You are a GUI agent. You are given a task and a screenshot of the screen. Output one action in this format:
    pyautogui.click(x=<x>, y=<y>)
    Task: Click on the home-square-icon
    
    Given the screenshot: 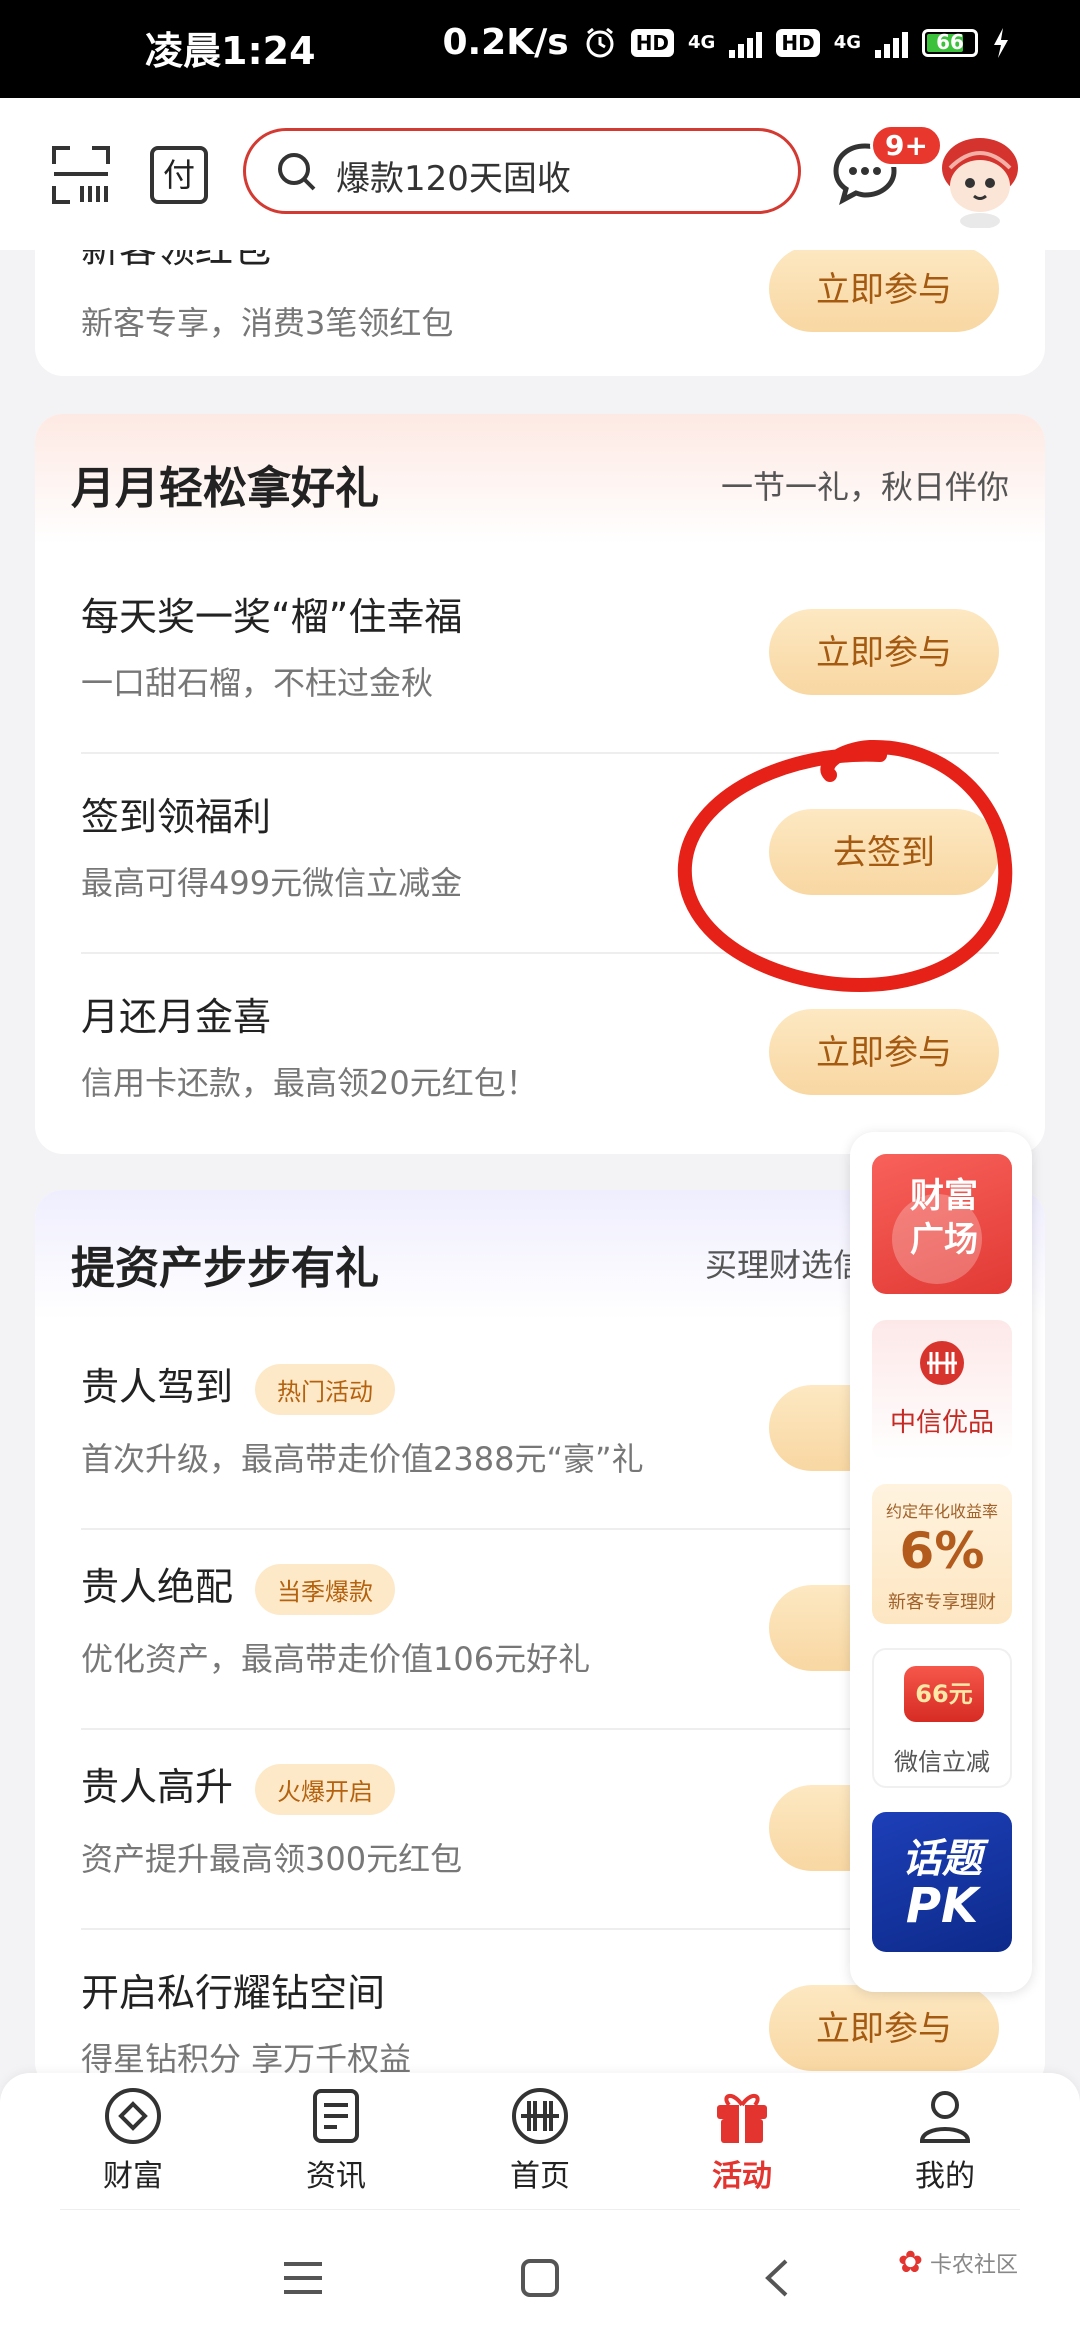 What is the action you would take?
    pyautogui.click(x=540, y=2278)
    